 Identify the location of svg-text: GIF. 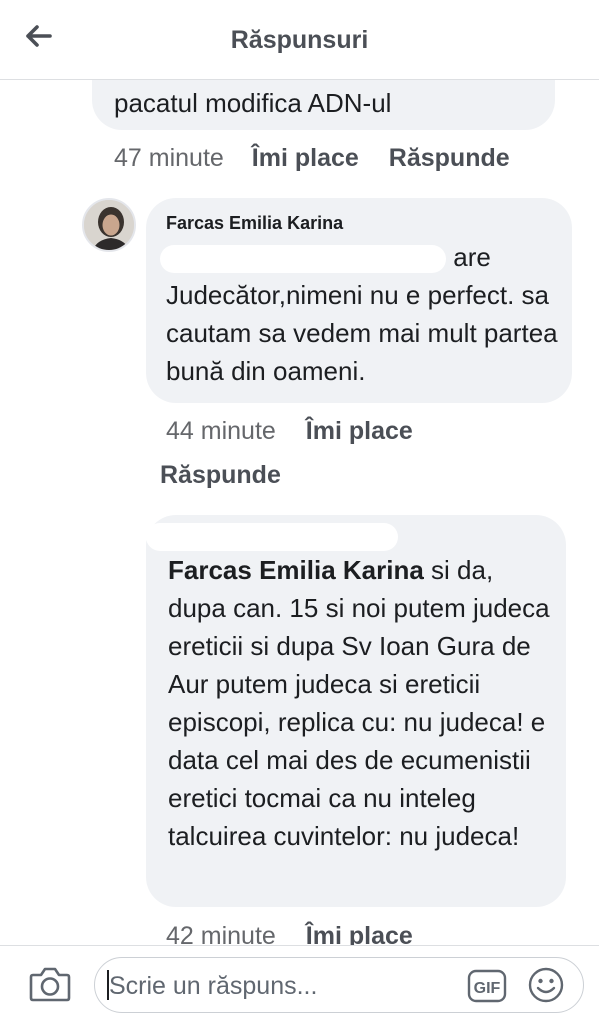
(487, 988).